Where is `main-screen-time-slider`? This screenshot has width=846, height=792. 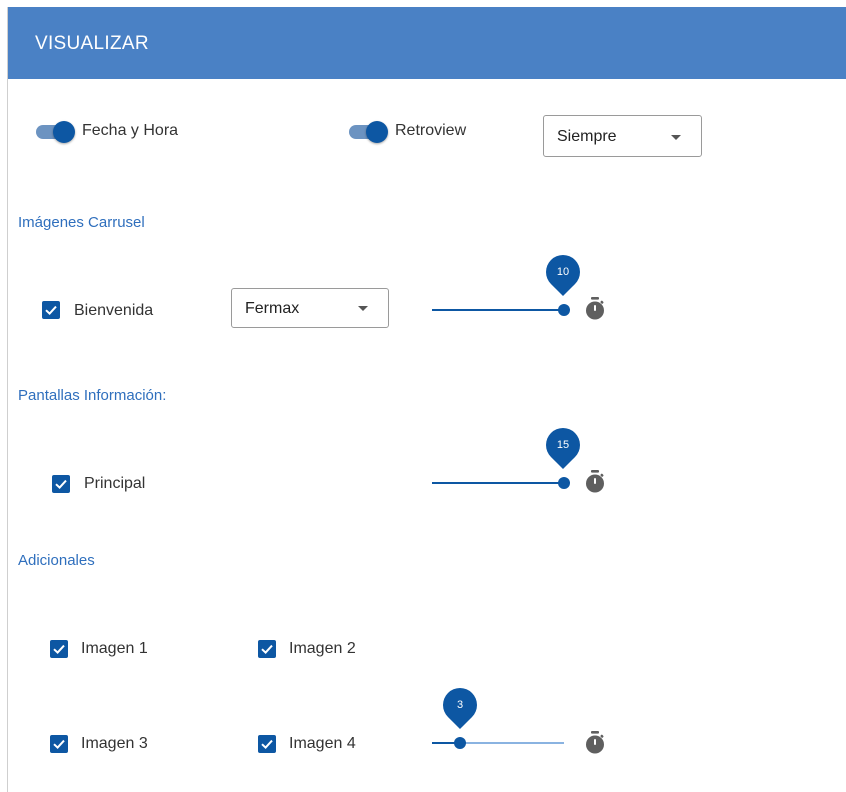
main-screen-time-slider is located at coordinates (502, 484).